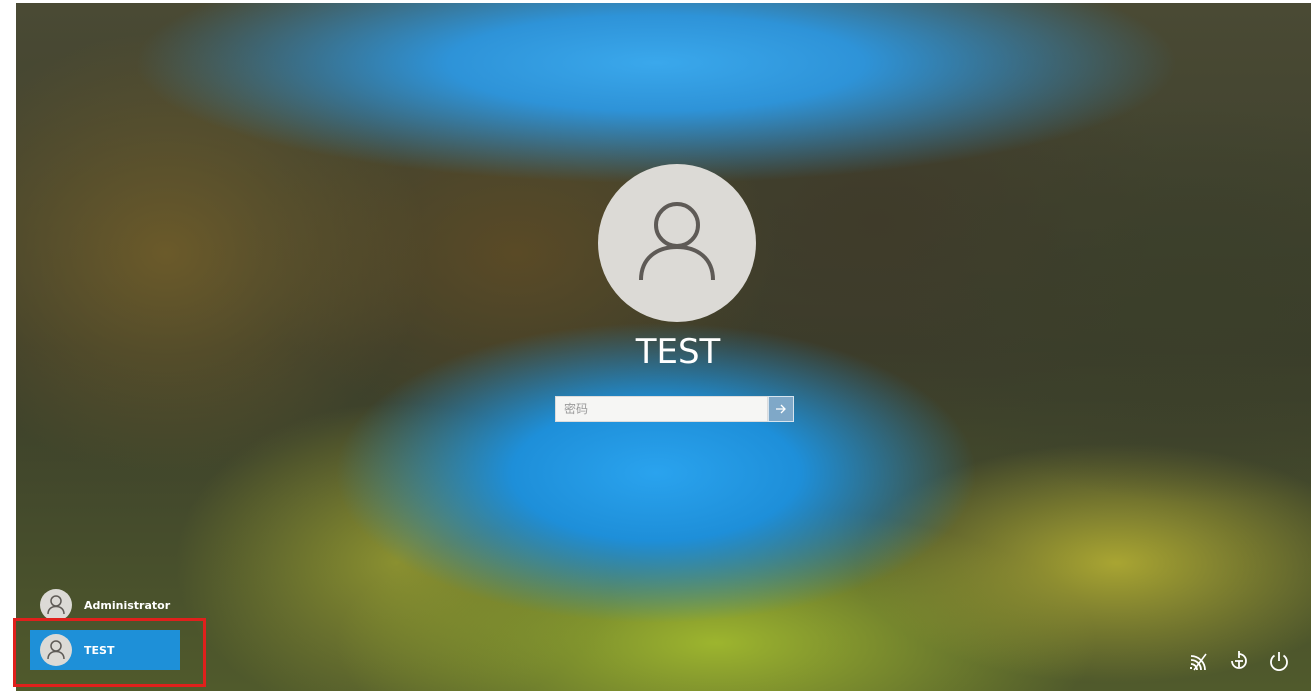 This screenshot has width=1311, height=691. Describe the element at coordinates (678, 352) in the screenshot. I see `current-user-name: TEST` at that location.